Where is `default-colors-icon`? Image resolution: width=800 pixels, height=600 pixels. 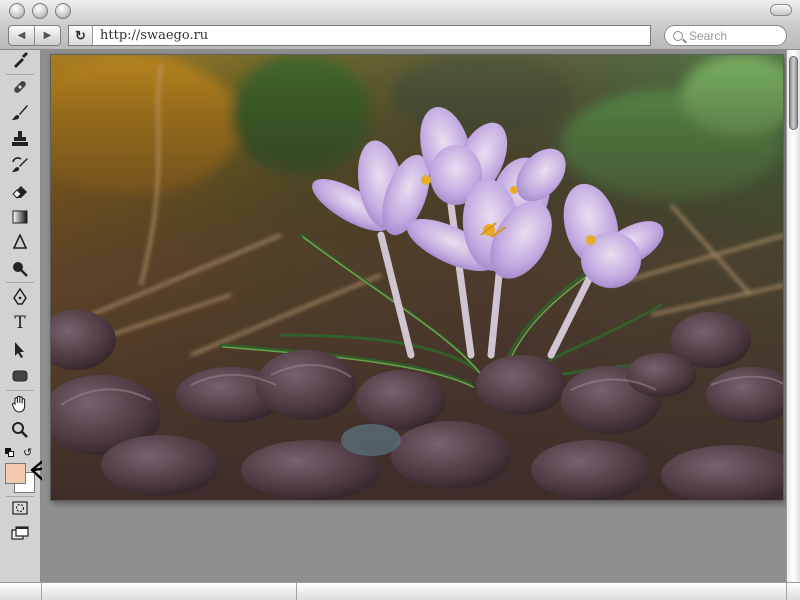
default-colors-icon is located at coordinates (10, 453).